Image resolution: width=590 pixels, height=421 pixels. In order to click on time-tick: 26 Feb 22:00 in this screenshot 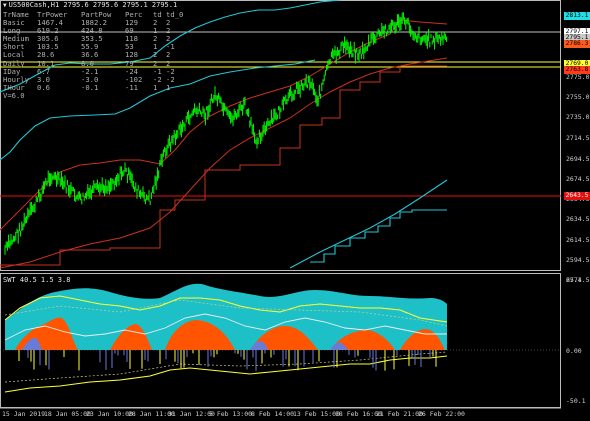, I will do `click(441, 414)`.